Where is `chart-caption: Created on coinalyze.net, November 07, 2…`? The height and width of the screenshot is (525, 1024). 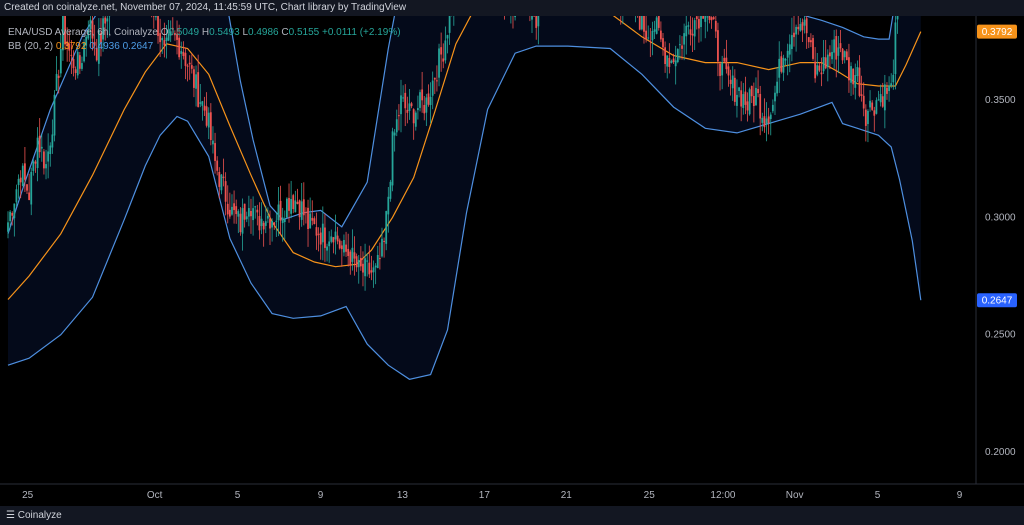 chart-caption: Created on coinalyze.net, November 07, 2… is located at coordinates (205, 7).